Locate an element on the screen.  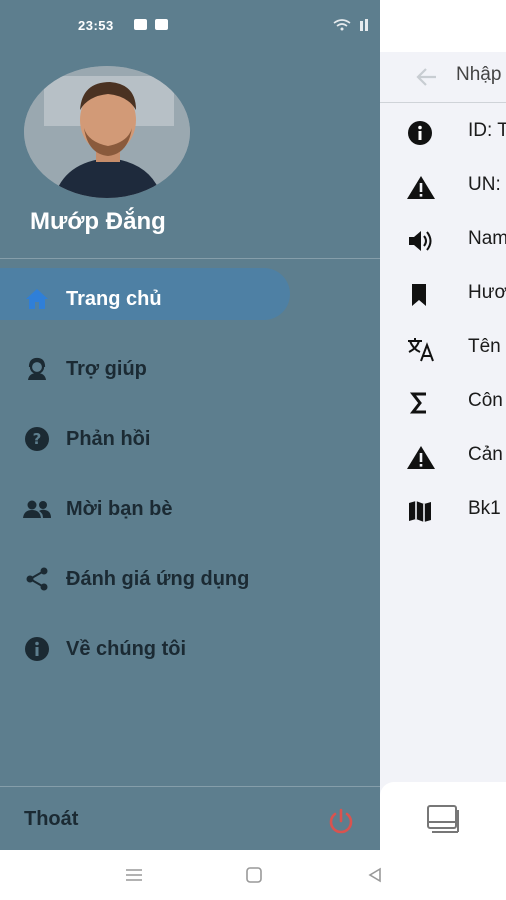
translate-icon is located at coordinates (421, 349).